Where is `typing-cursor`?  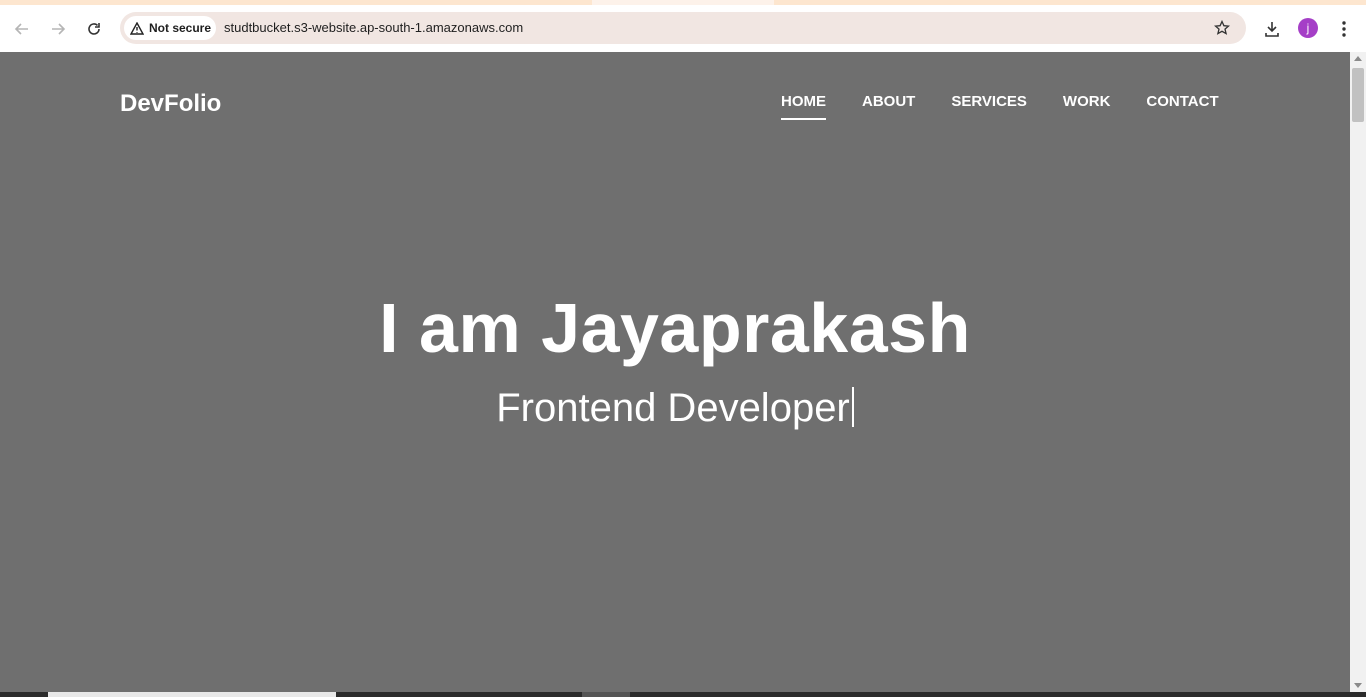 typing-cursor is located at coordinates (852, 407).